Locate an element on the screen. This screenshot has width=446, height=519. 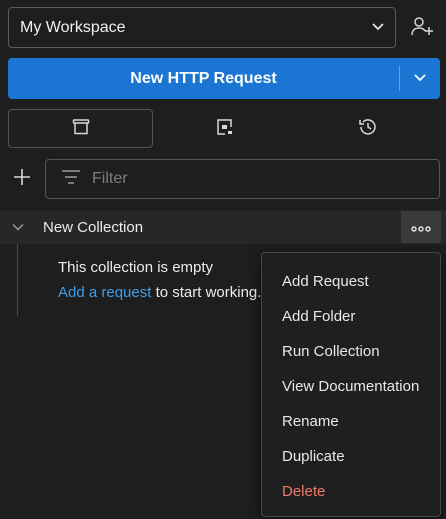
plus-icon is located at coordinates (22, 179).